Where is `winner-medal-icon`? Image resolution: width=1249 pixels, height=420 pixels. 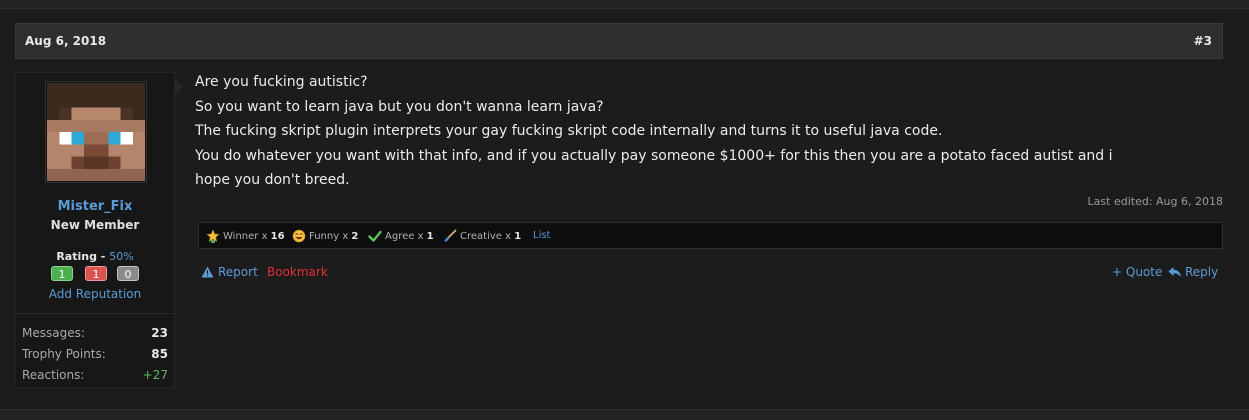 winner-medal-icon is located at coordinates (213, 236).